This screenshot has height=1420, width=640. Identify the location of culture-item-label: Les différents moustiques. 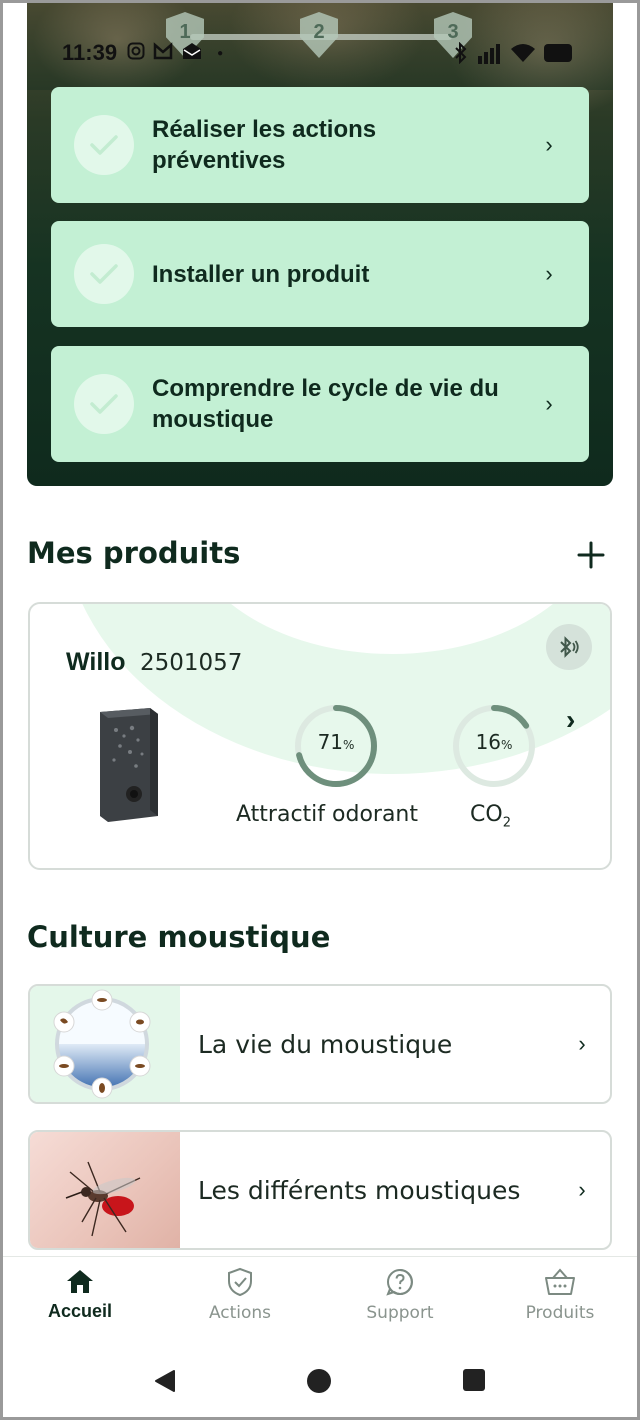
(359, 1190).